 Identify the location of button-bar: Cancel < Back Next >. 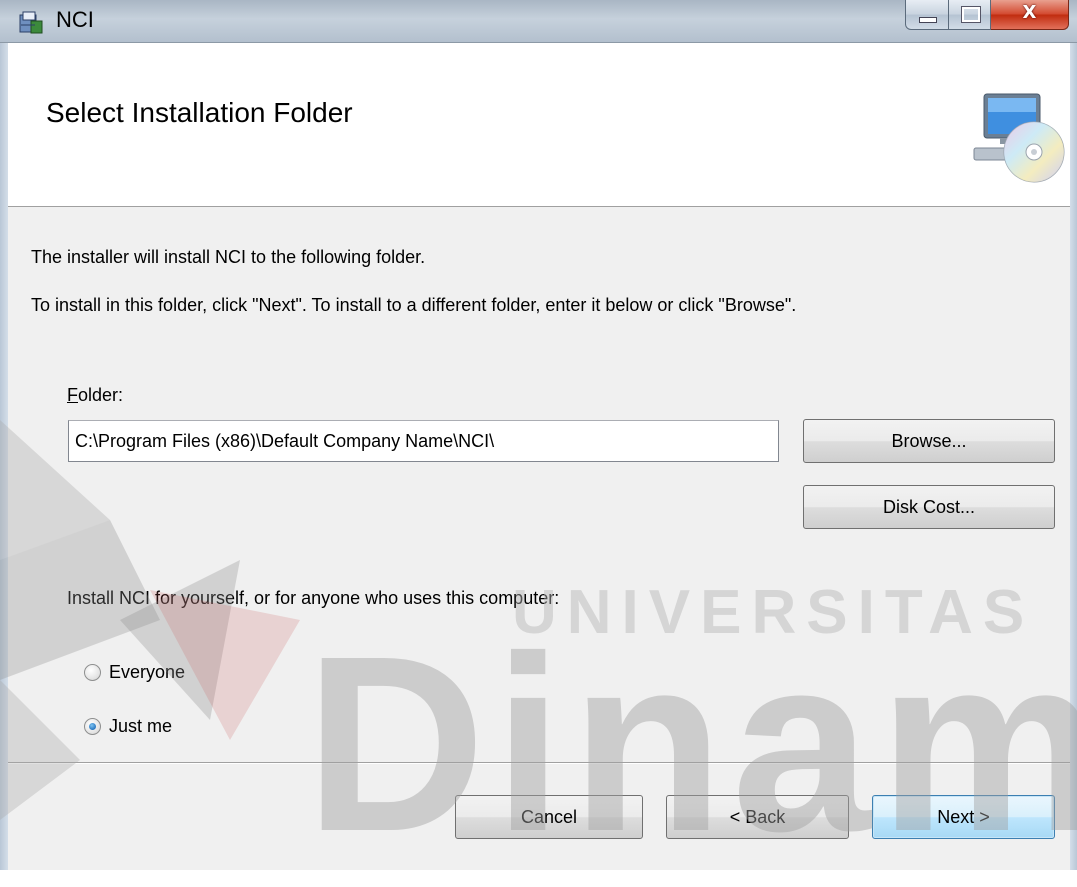
(539, 817).